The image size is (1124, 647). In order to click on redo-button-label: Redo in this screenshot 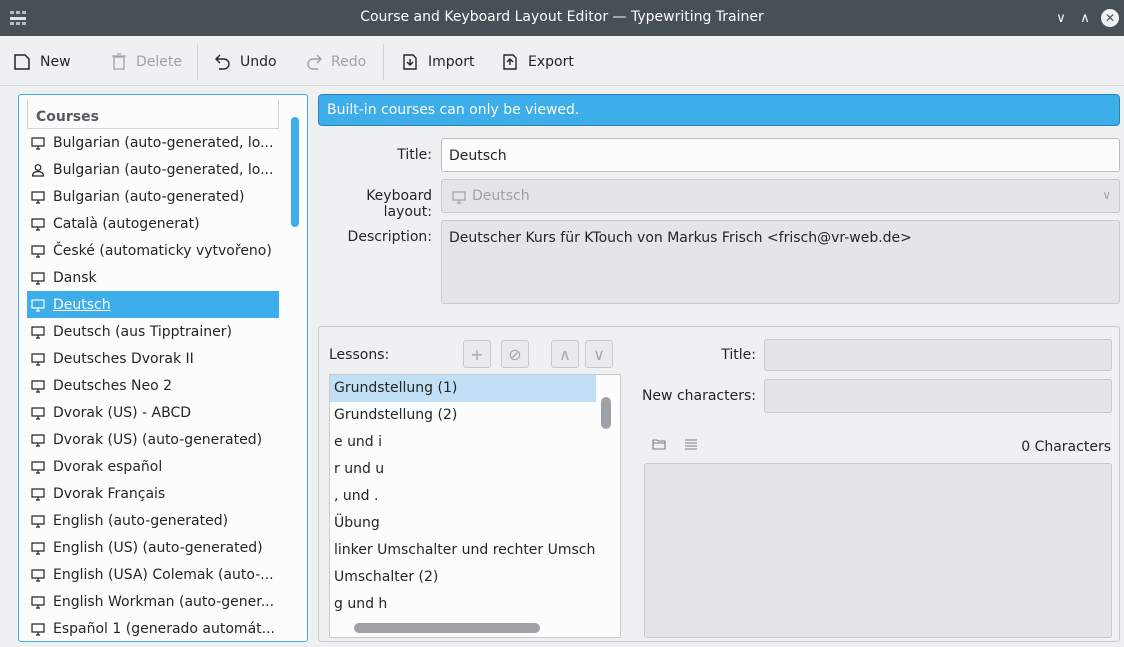, I will do `click(349, 62)`.